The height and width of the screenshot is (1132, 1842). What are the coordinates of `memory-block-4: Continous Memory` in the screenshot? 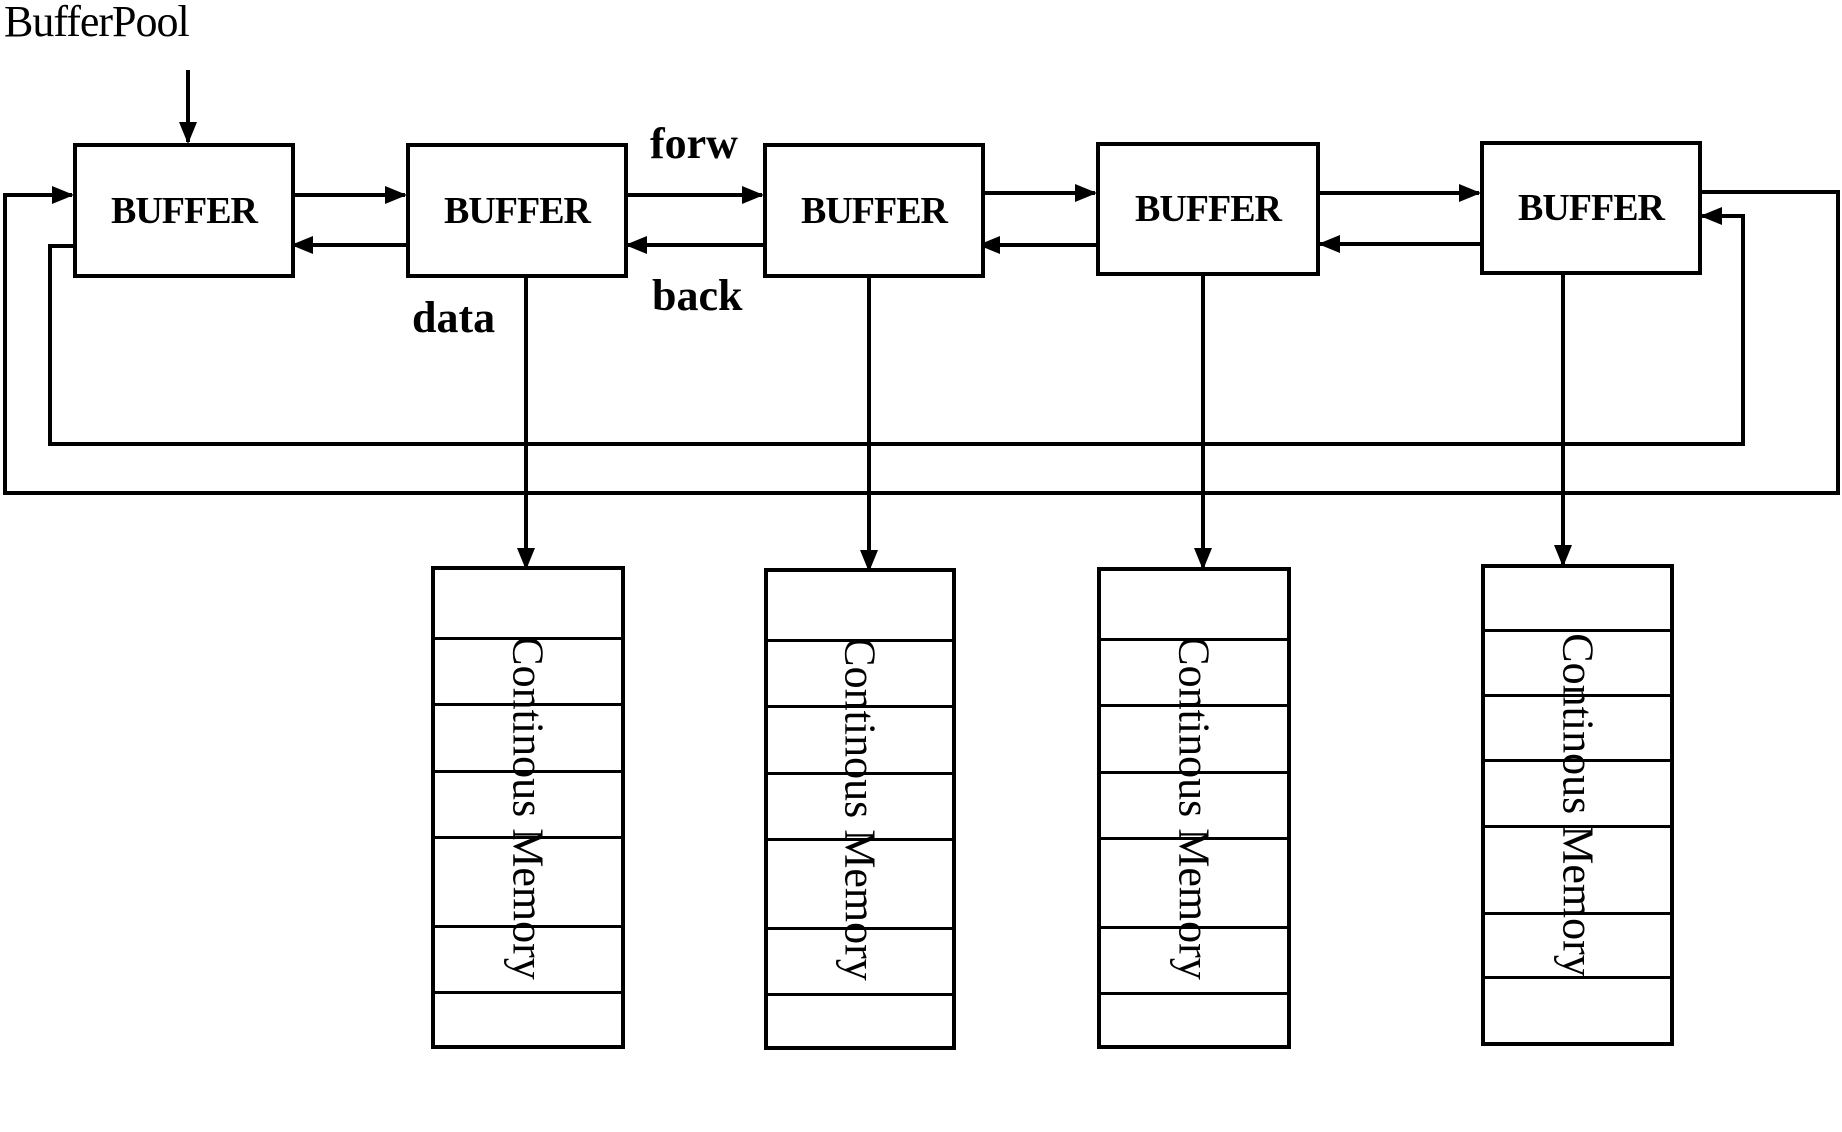 It's located at (1577, 805).